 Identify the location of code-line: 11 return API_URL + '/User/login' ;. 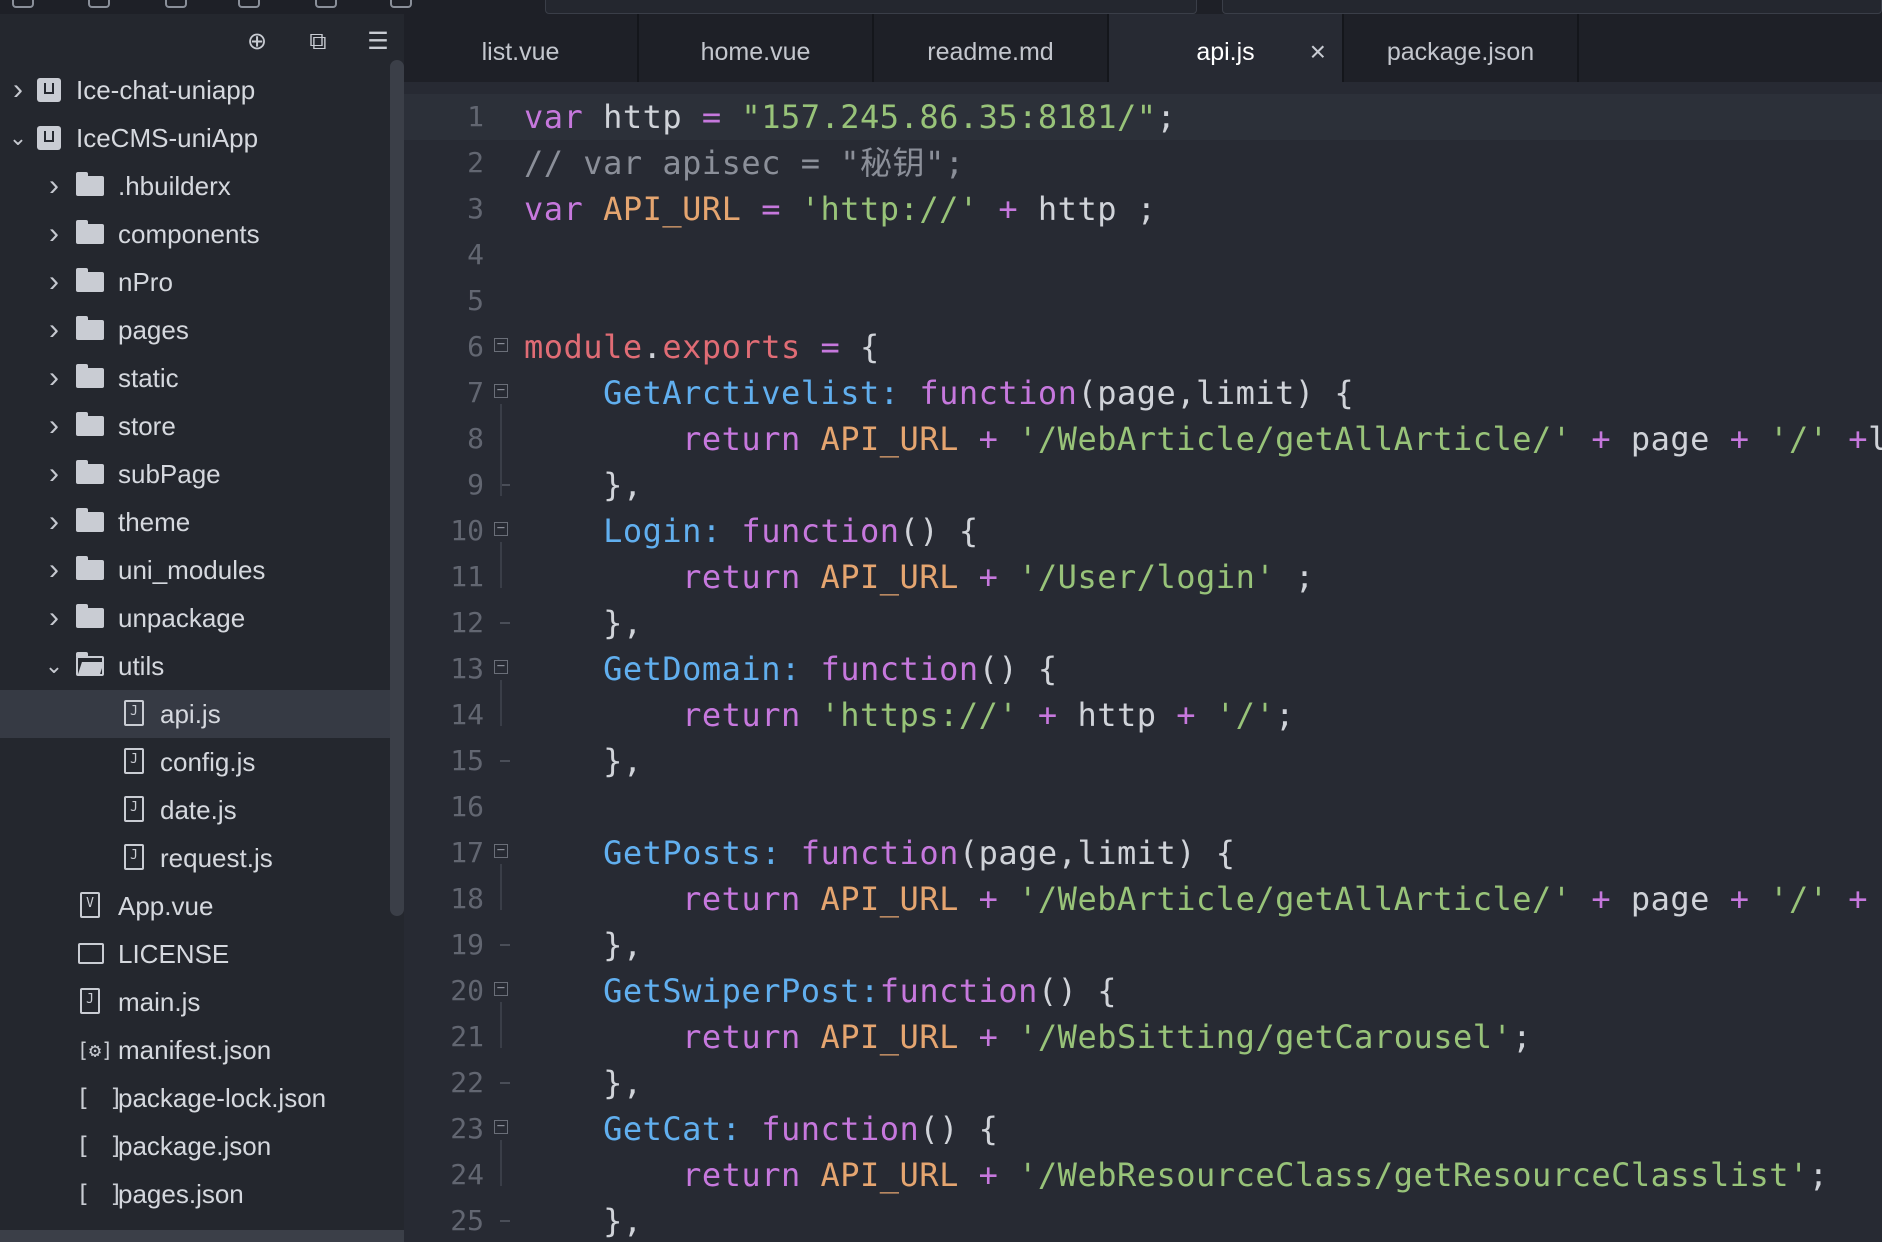
(1143, 577).